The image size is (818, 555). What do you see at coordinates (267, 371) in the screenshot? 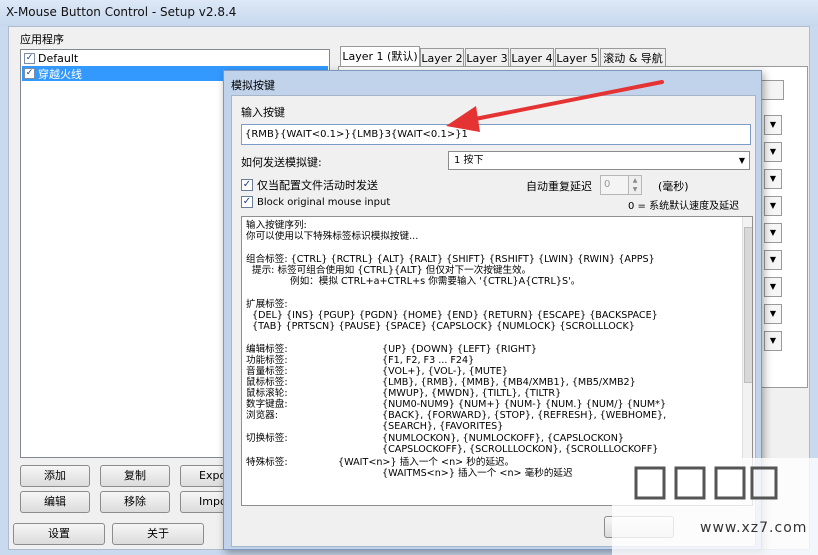
I see `help-line: 音量标签:` at bounding box center [267, 371].